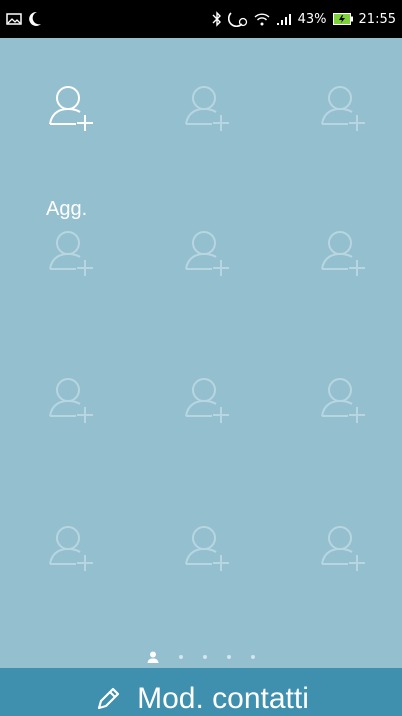  Describe the element at coordinates (35, 19) in the screenshot. I see `moon-icon` at that location.